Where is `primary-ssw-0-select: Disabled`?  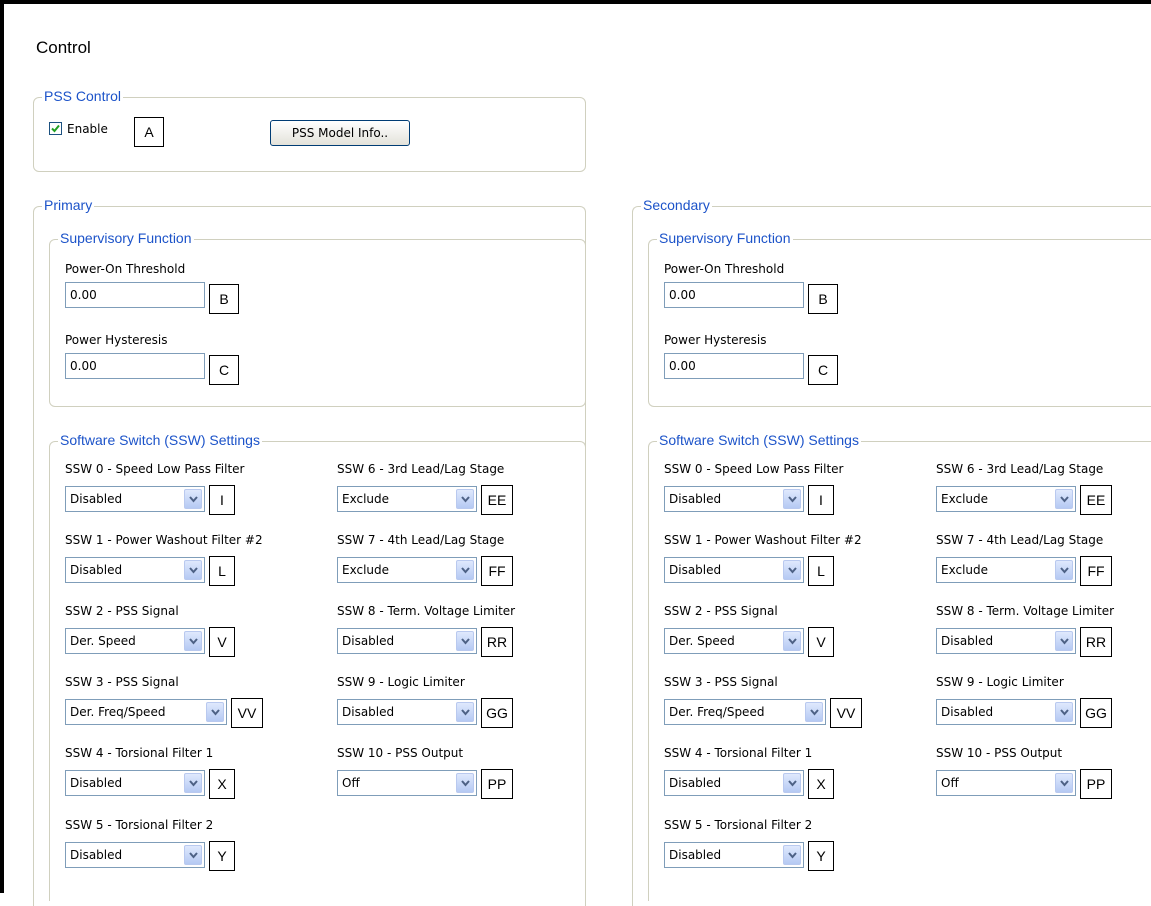
primary-ssw-0-select: Disabled is located at coordinates (135, 499).